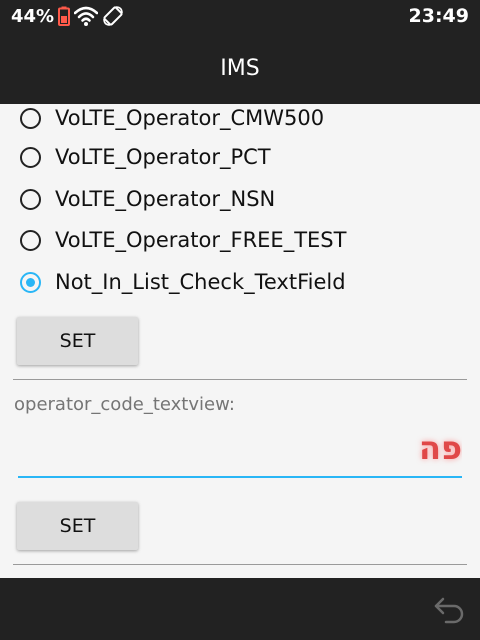 The width and height of the screenshot is (480, 640). I want to click on nav-bar, so click(240, 609).